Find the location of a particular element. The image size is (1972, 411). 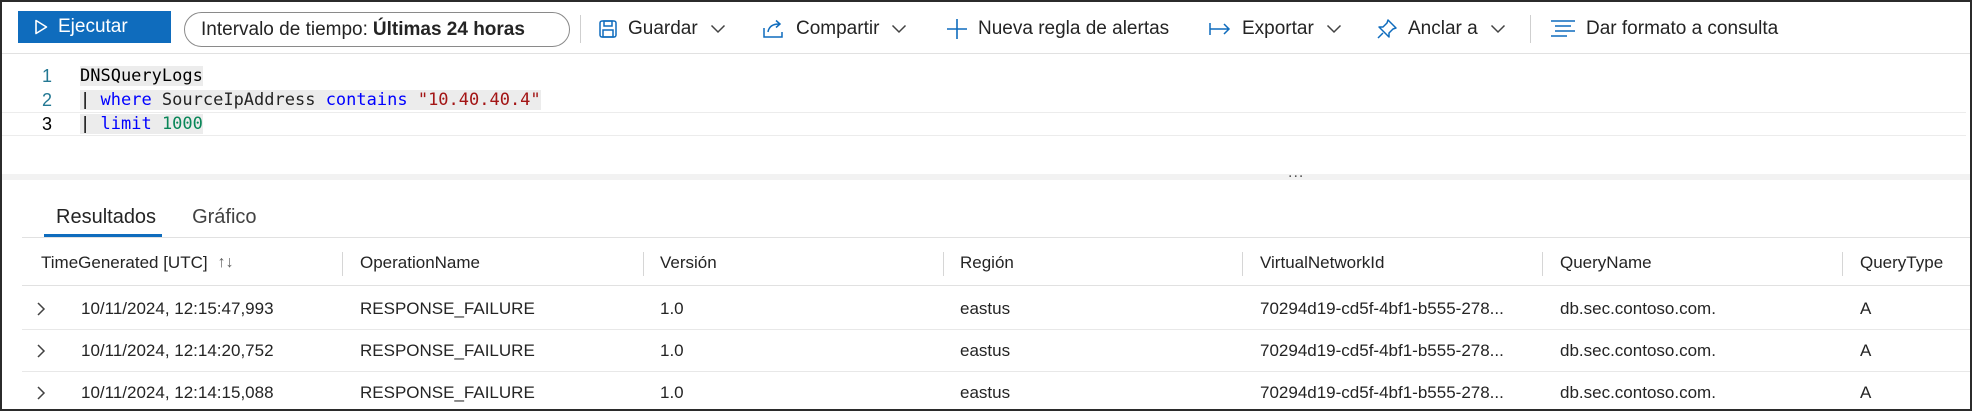

pipe-token: | is located at coordinates (85, 100).